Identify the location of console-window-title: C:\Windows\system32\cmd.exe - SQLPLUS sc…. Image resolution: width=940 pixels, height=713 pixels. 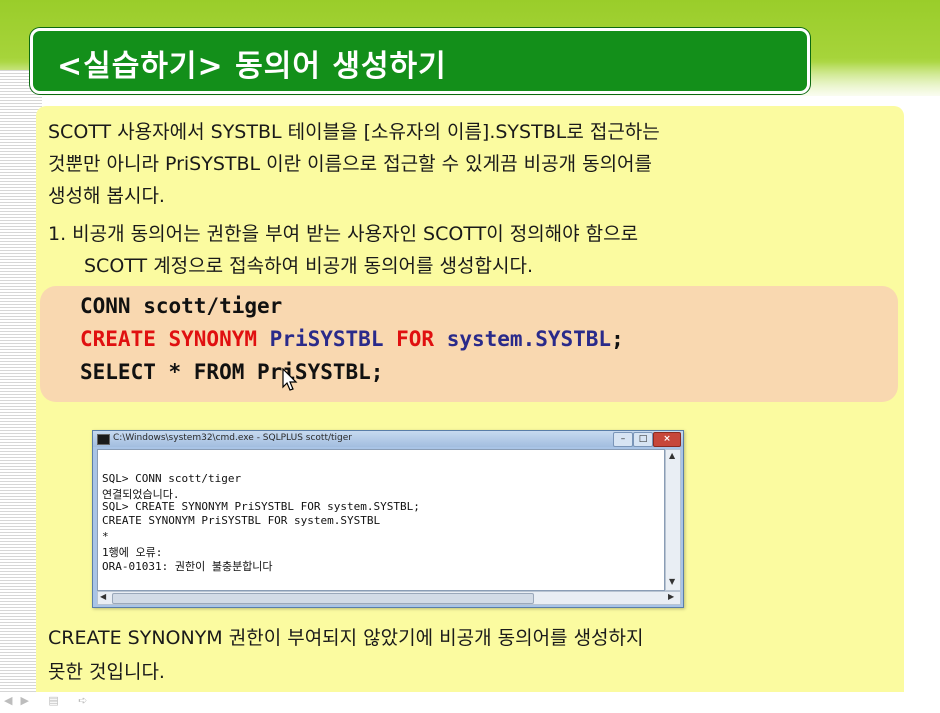
(232, 438).